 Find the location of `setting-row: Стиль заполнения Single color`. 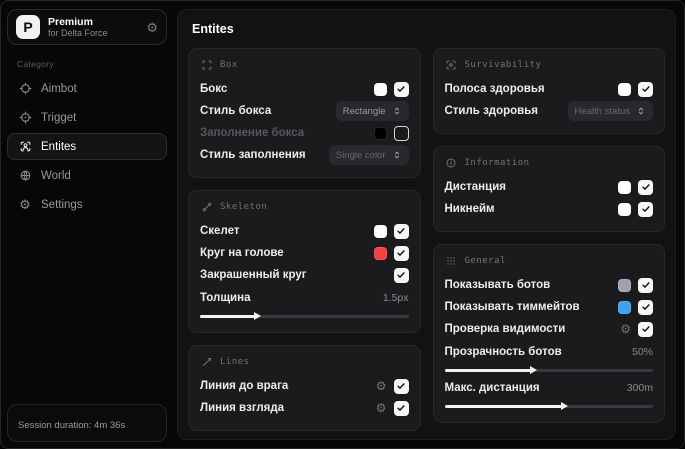

setting-row: Стиль заполнения Single color is located at coordinates (304, 155).